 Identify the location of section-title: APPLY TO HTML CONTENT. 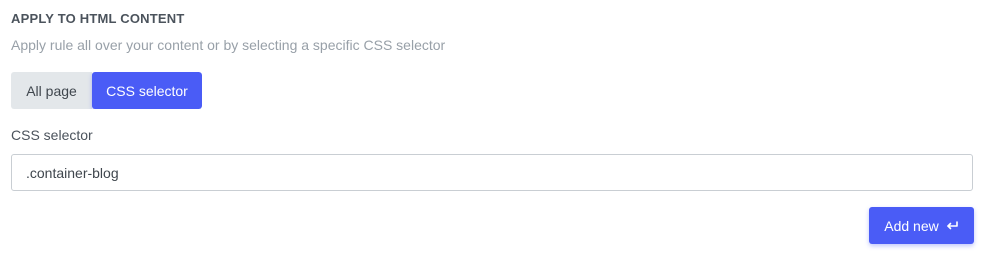
(98, 18).